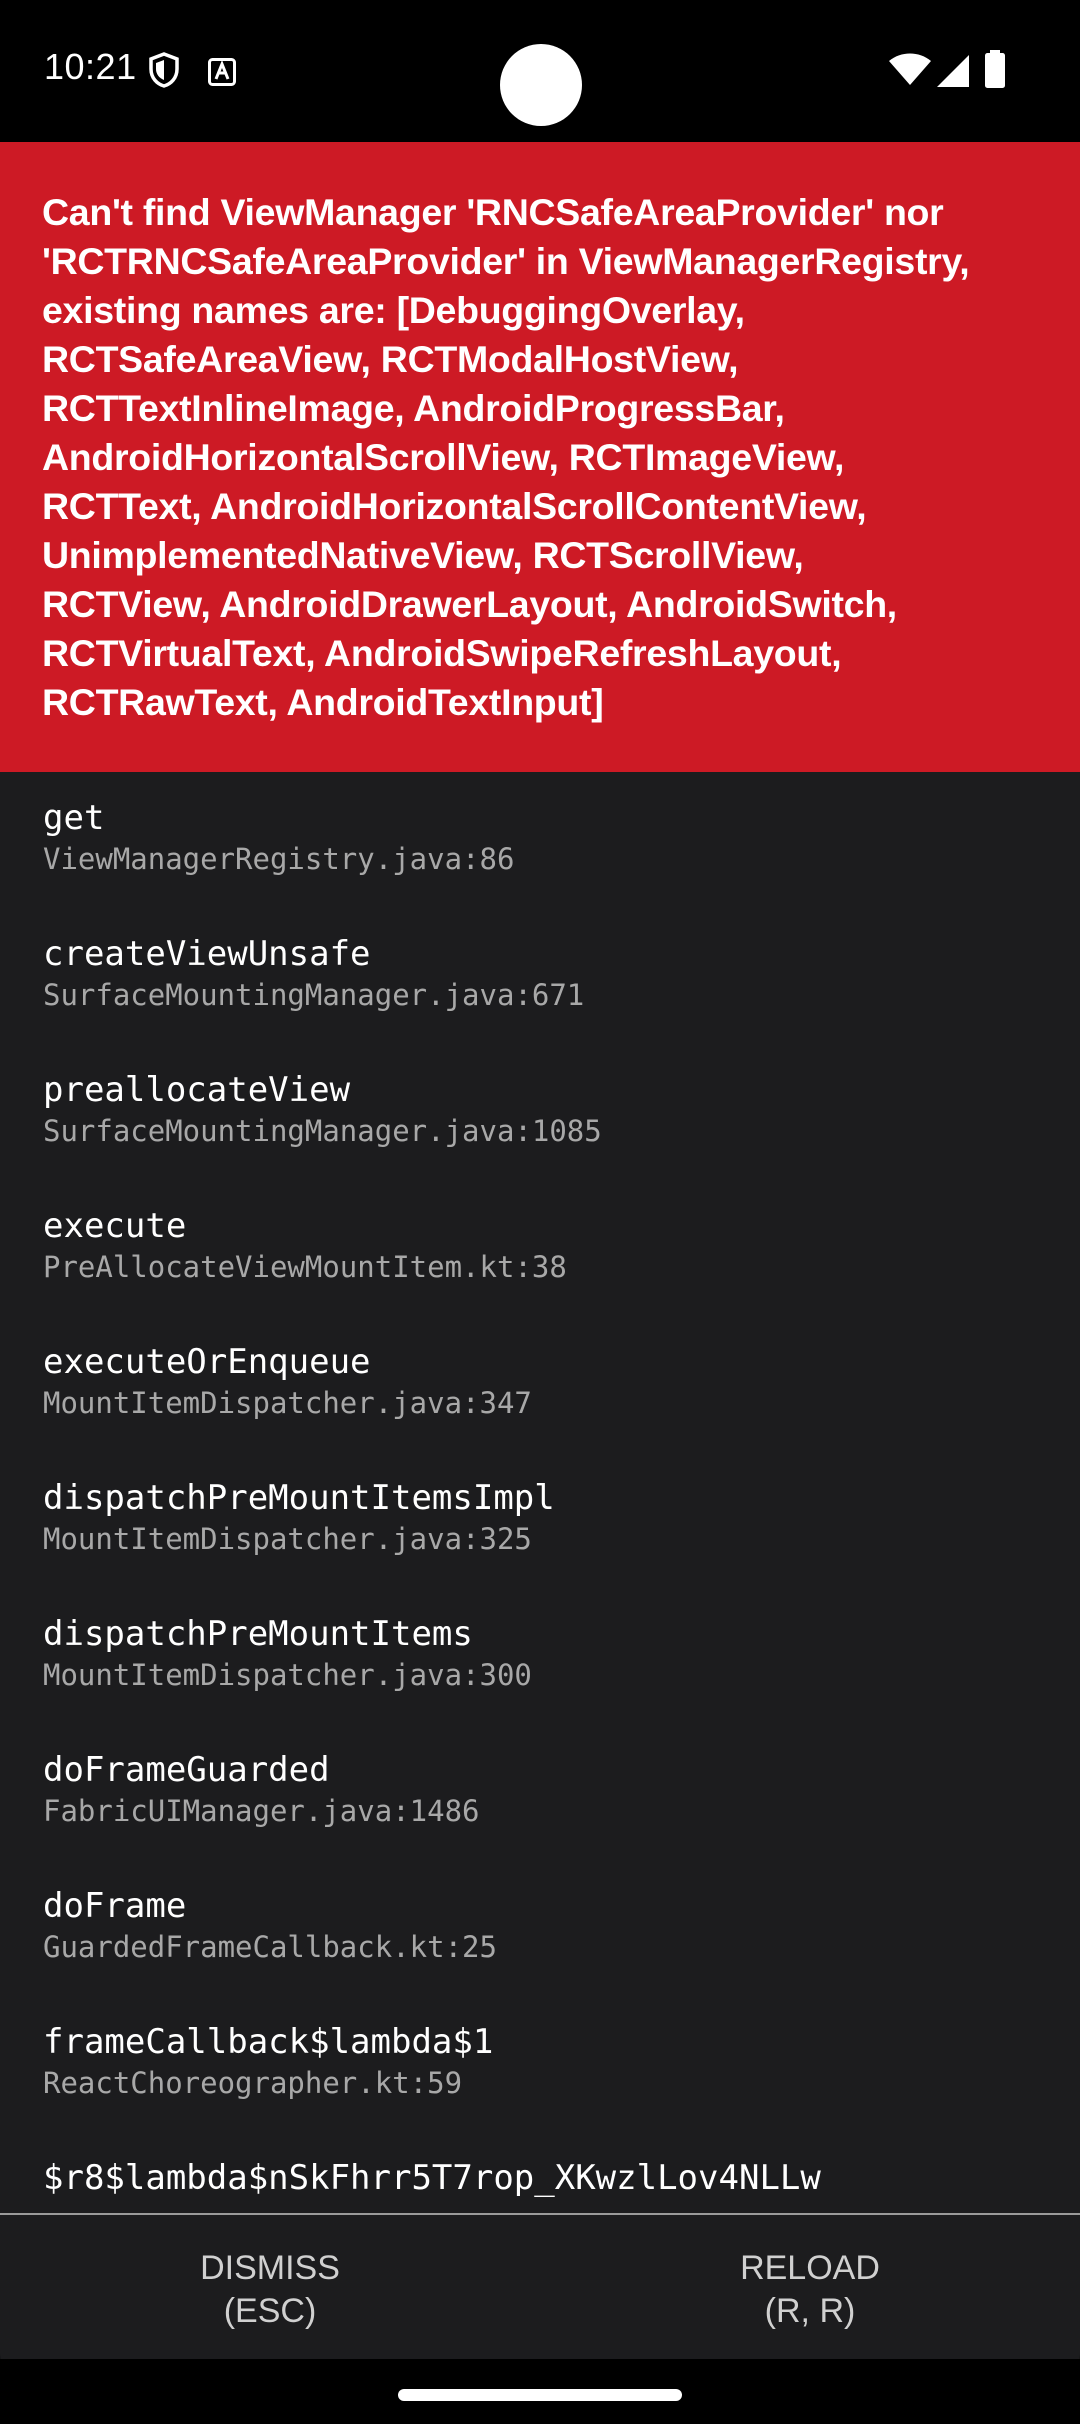 The image size is (1080, 2424). What do you see at coordinates (278, 837) in the screenshot?
I see `stack-frame: get ViewManagerRegistry.java:86` at bounding box center [278, 837].